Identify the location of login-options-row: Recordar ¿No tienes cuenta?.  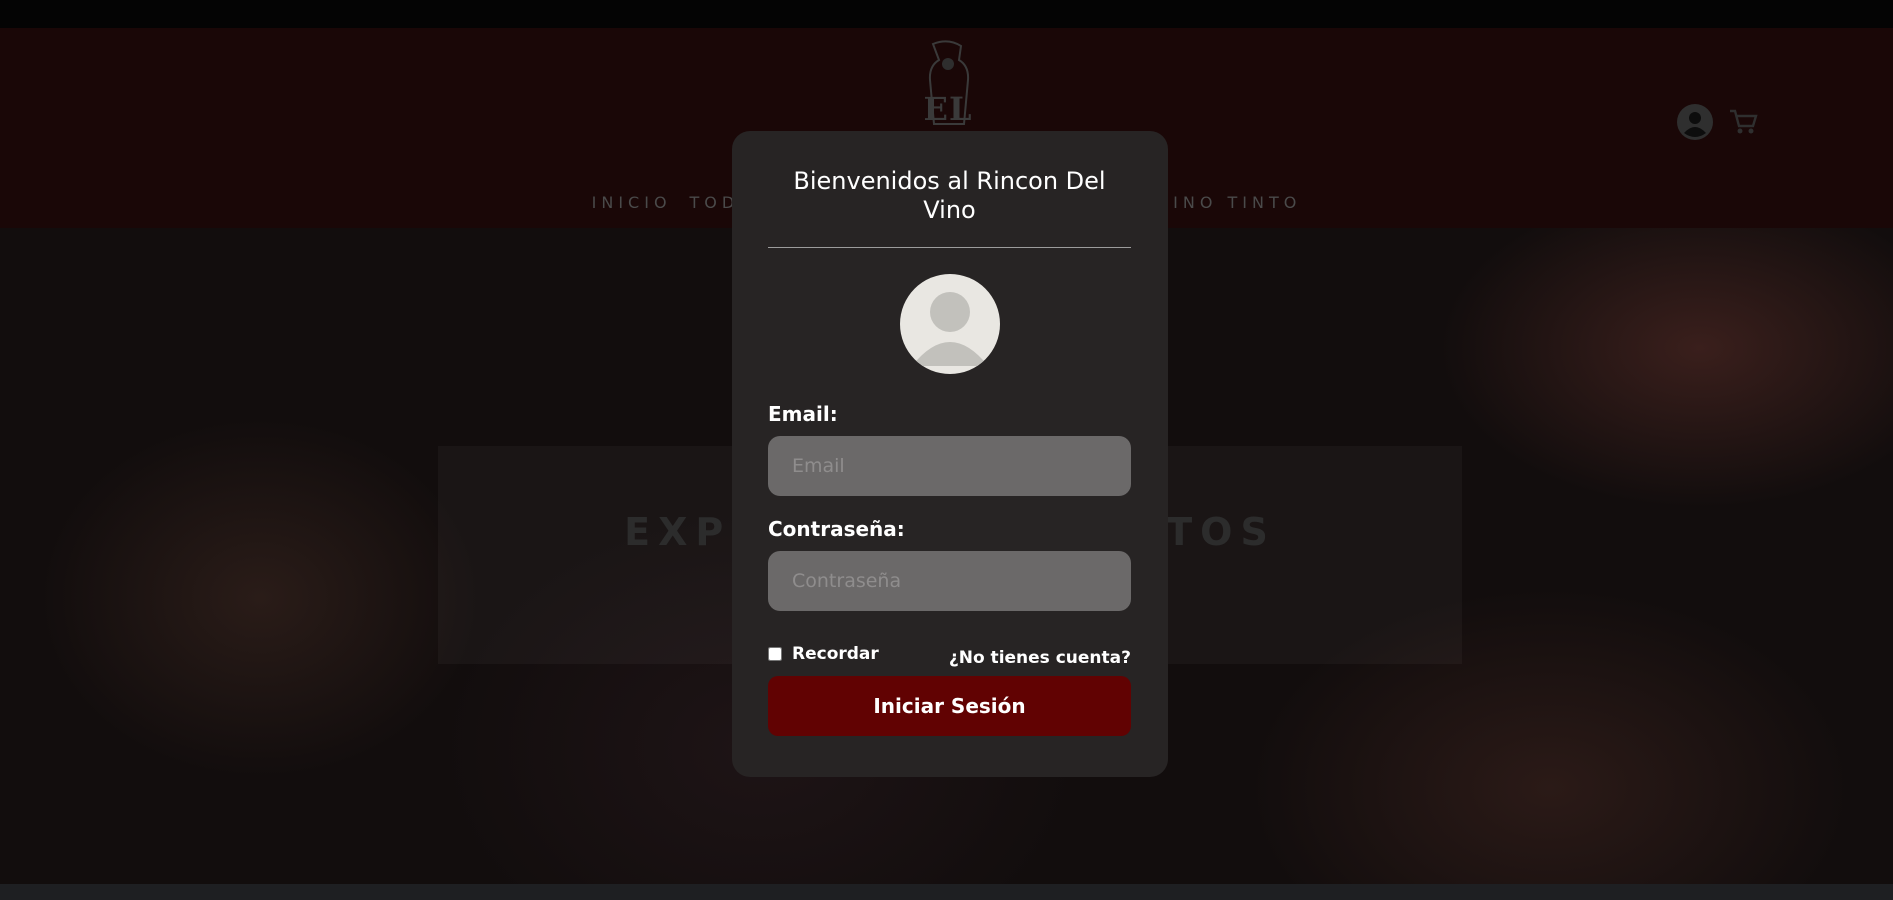
(949, 656).